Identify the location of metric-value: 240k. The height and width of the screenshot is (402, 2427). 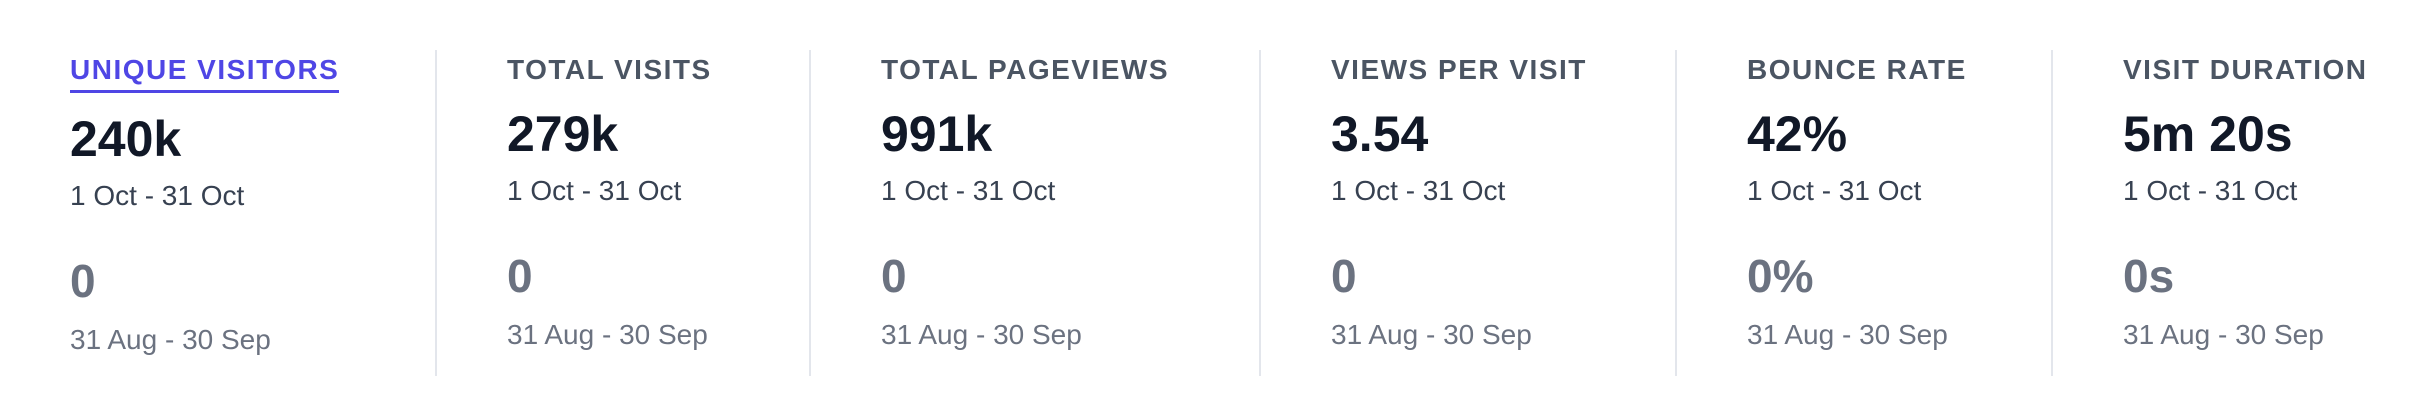
(126, 139).